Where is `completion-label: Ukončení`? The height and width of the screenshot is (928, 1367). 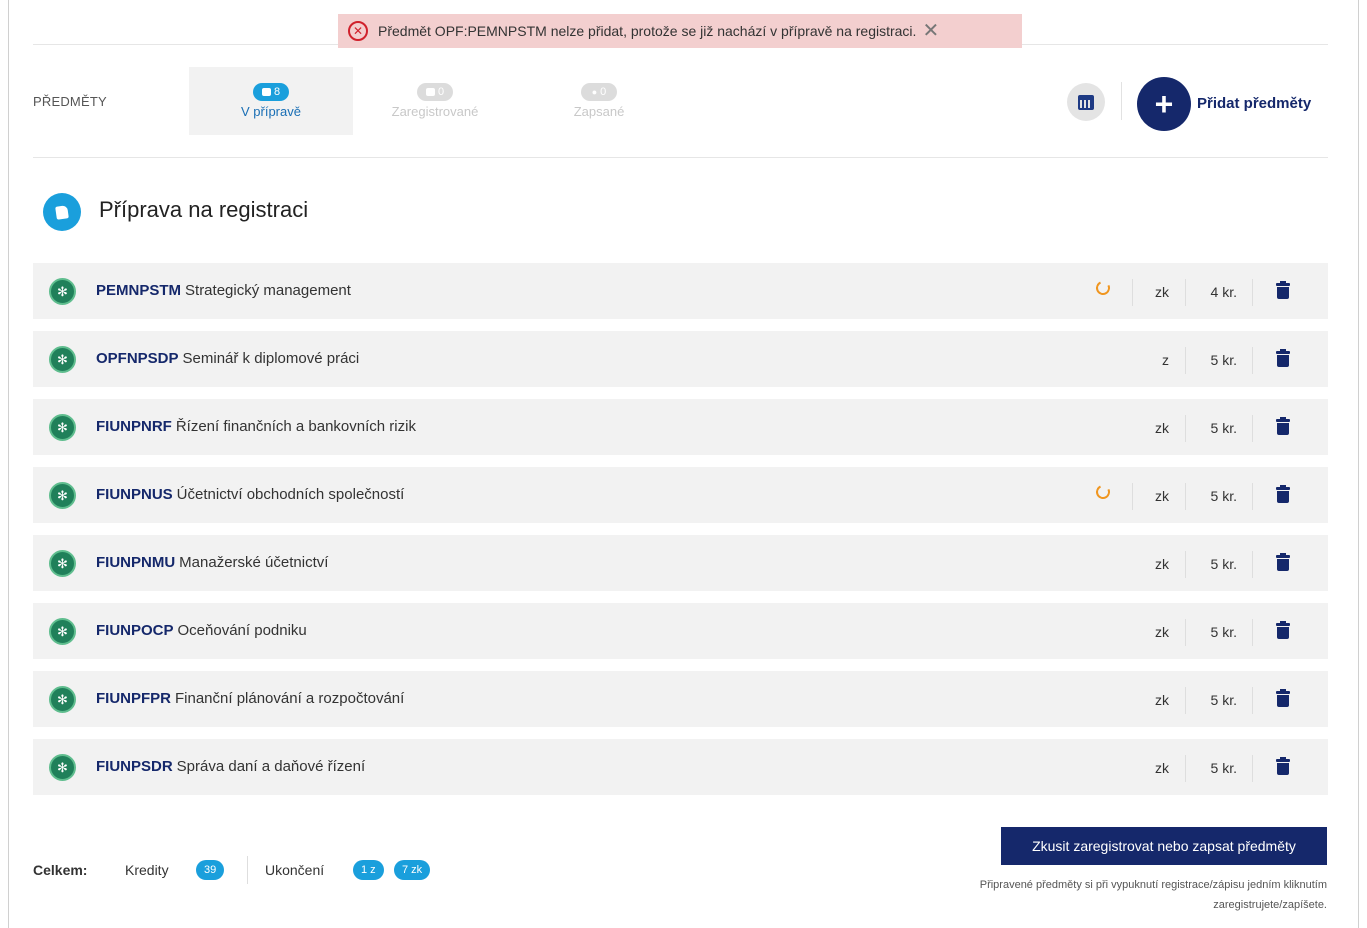 completion-label: Ukončení is located at coordinates (295, 870).